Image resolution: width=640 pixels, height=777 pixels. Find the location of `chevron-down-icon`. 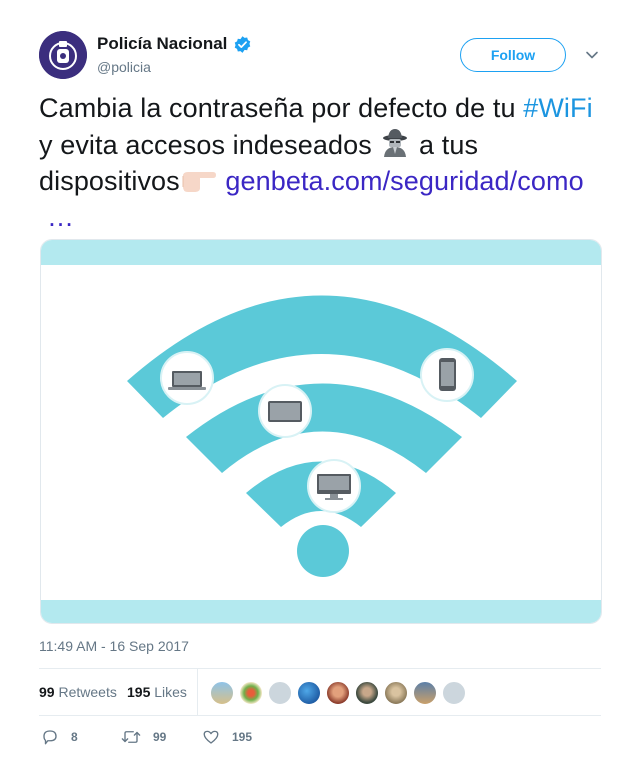

chevron-down-icon is located at coordinates (592, 55).